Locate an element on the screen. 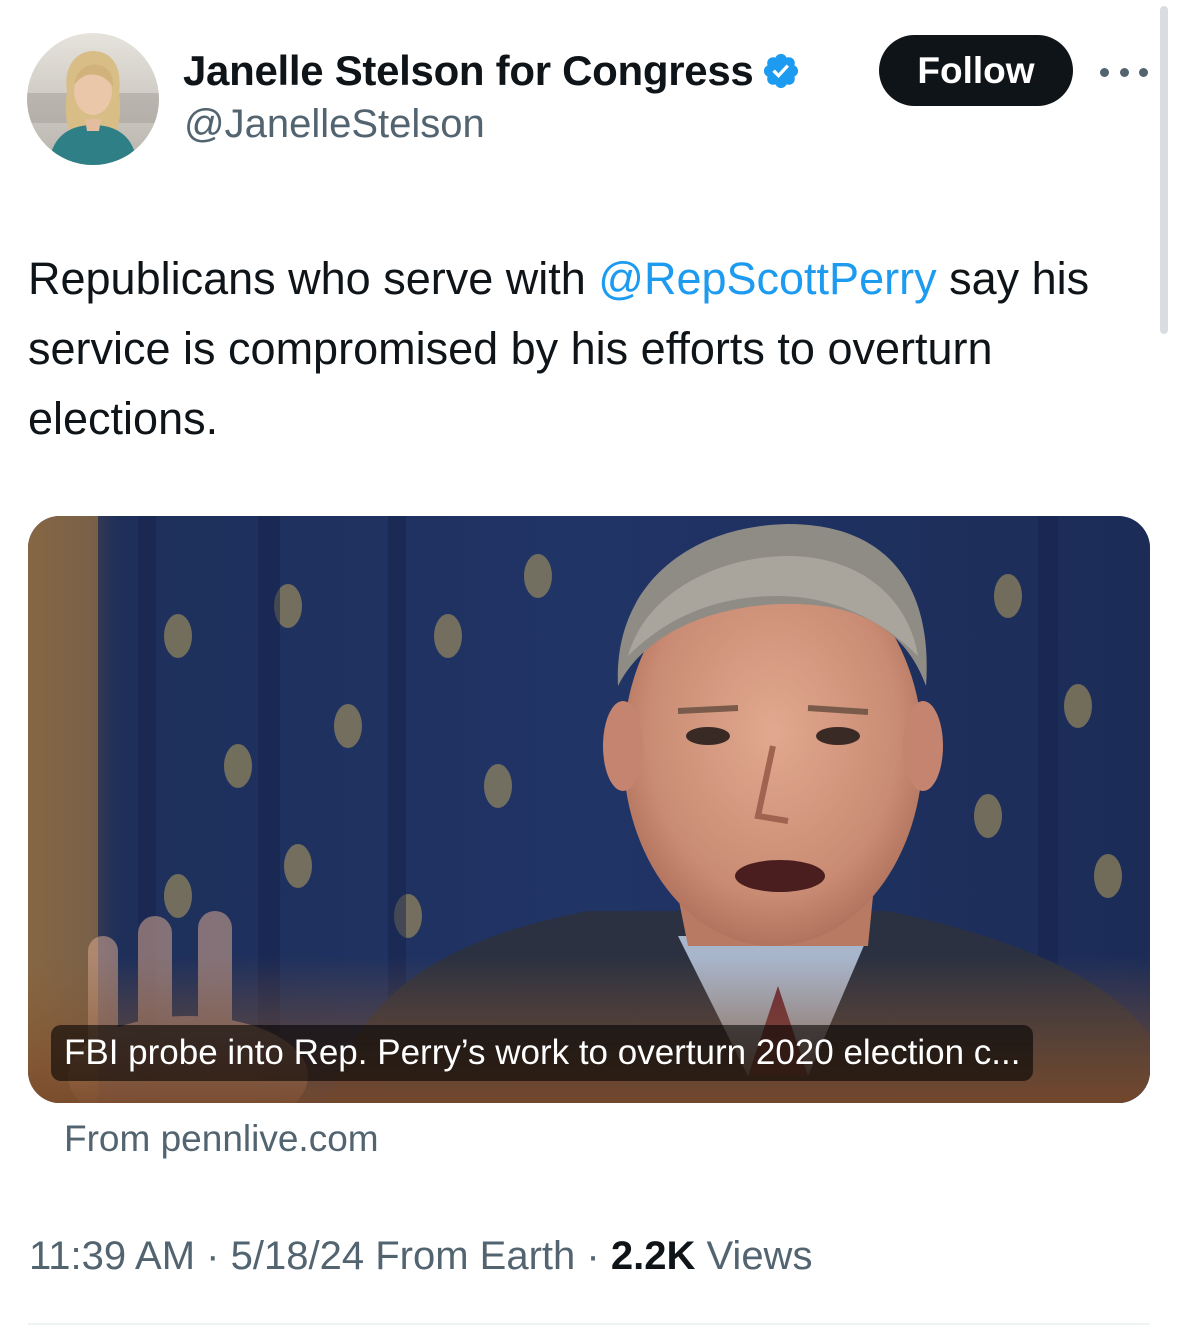 Image resolution: width=1179 pixels, height=1329 pixels. divider is located at coordinates (589, 1324).